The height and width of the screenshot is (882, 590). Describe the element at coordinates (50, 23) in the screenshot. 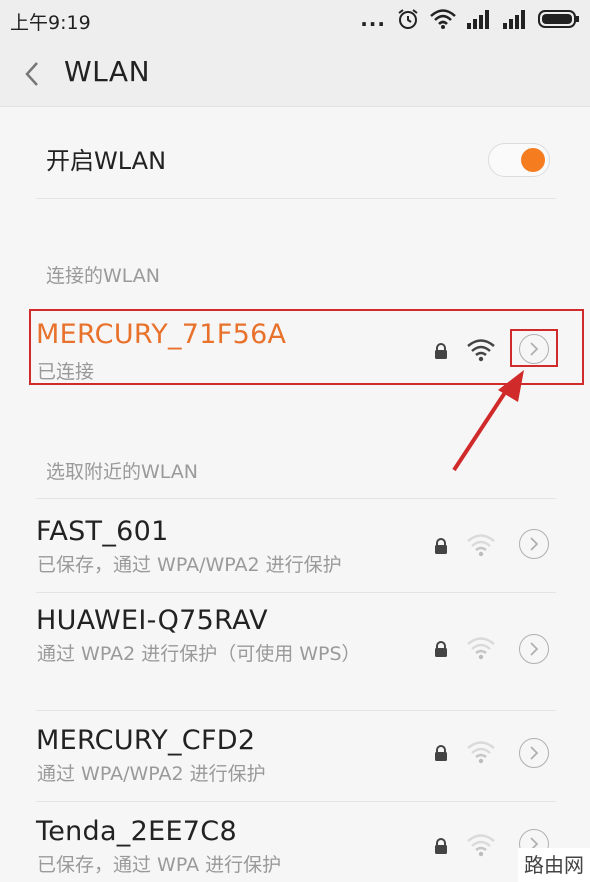

I see `status-time: 上午9:19` at that location.